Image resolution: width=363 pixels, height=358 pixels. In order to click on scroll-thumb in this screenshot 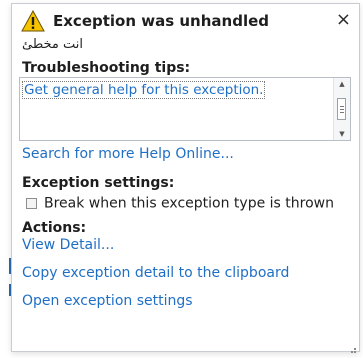, I will do `click(341, 109)`.